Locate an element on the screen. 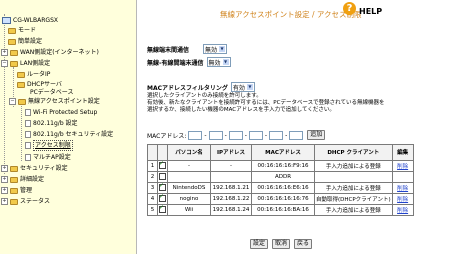 The width and height of the screenshot is (458, 254). column-header: 編集 is located at coordinates (402, 152).